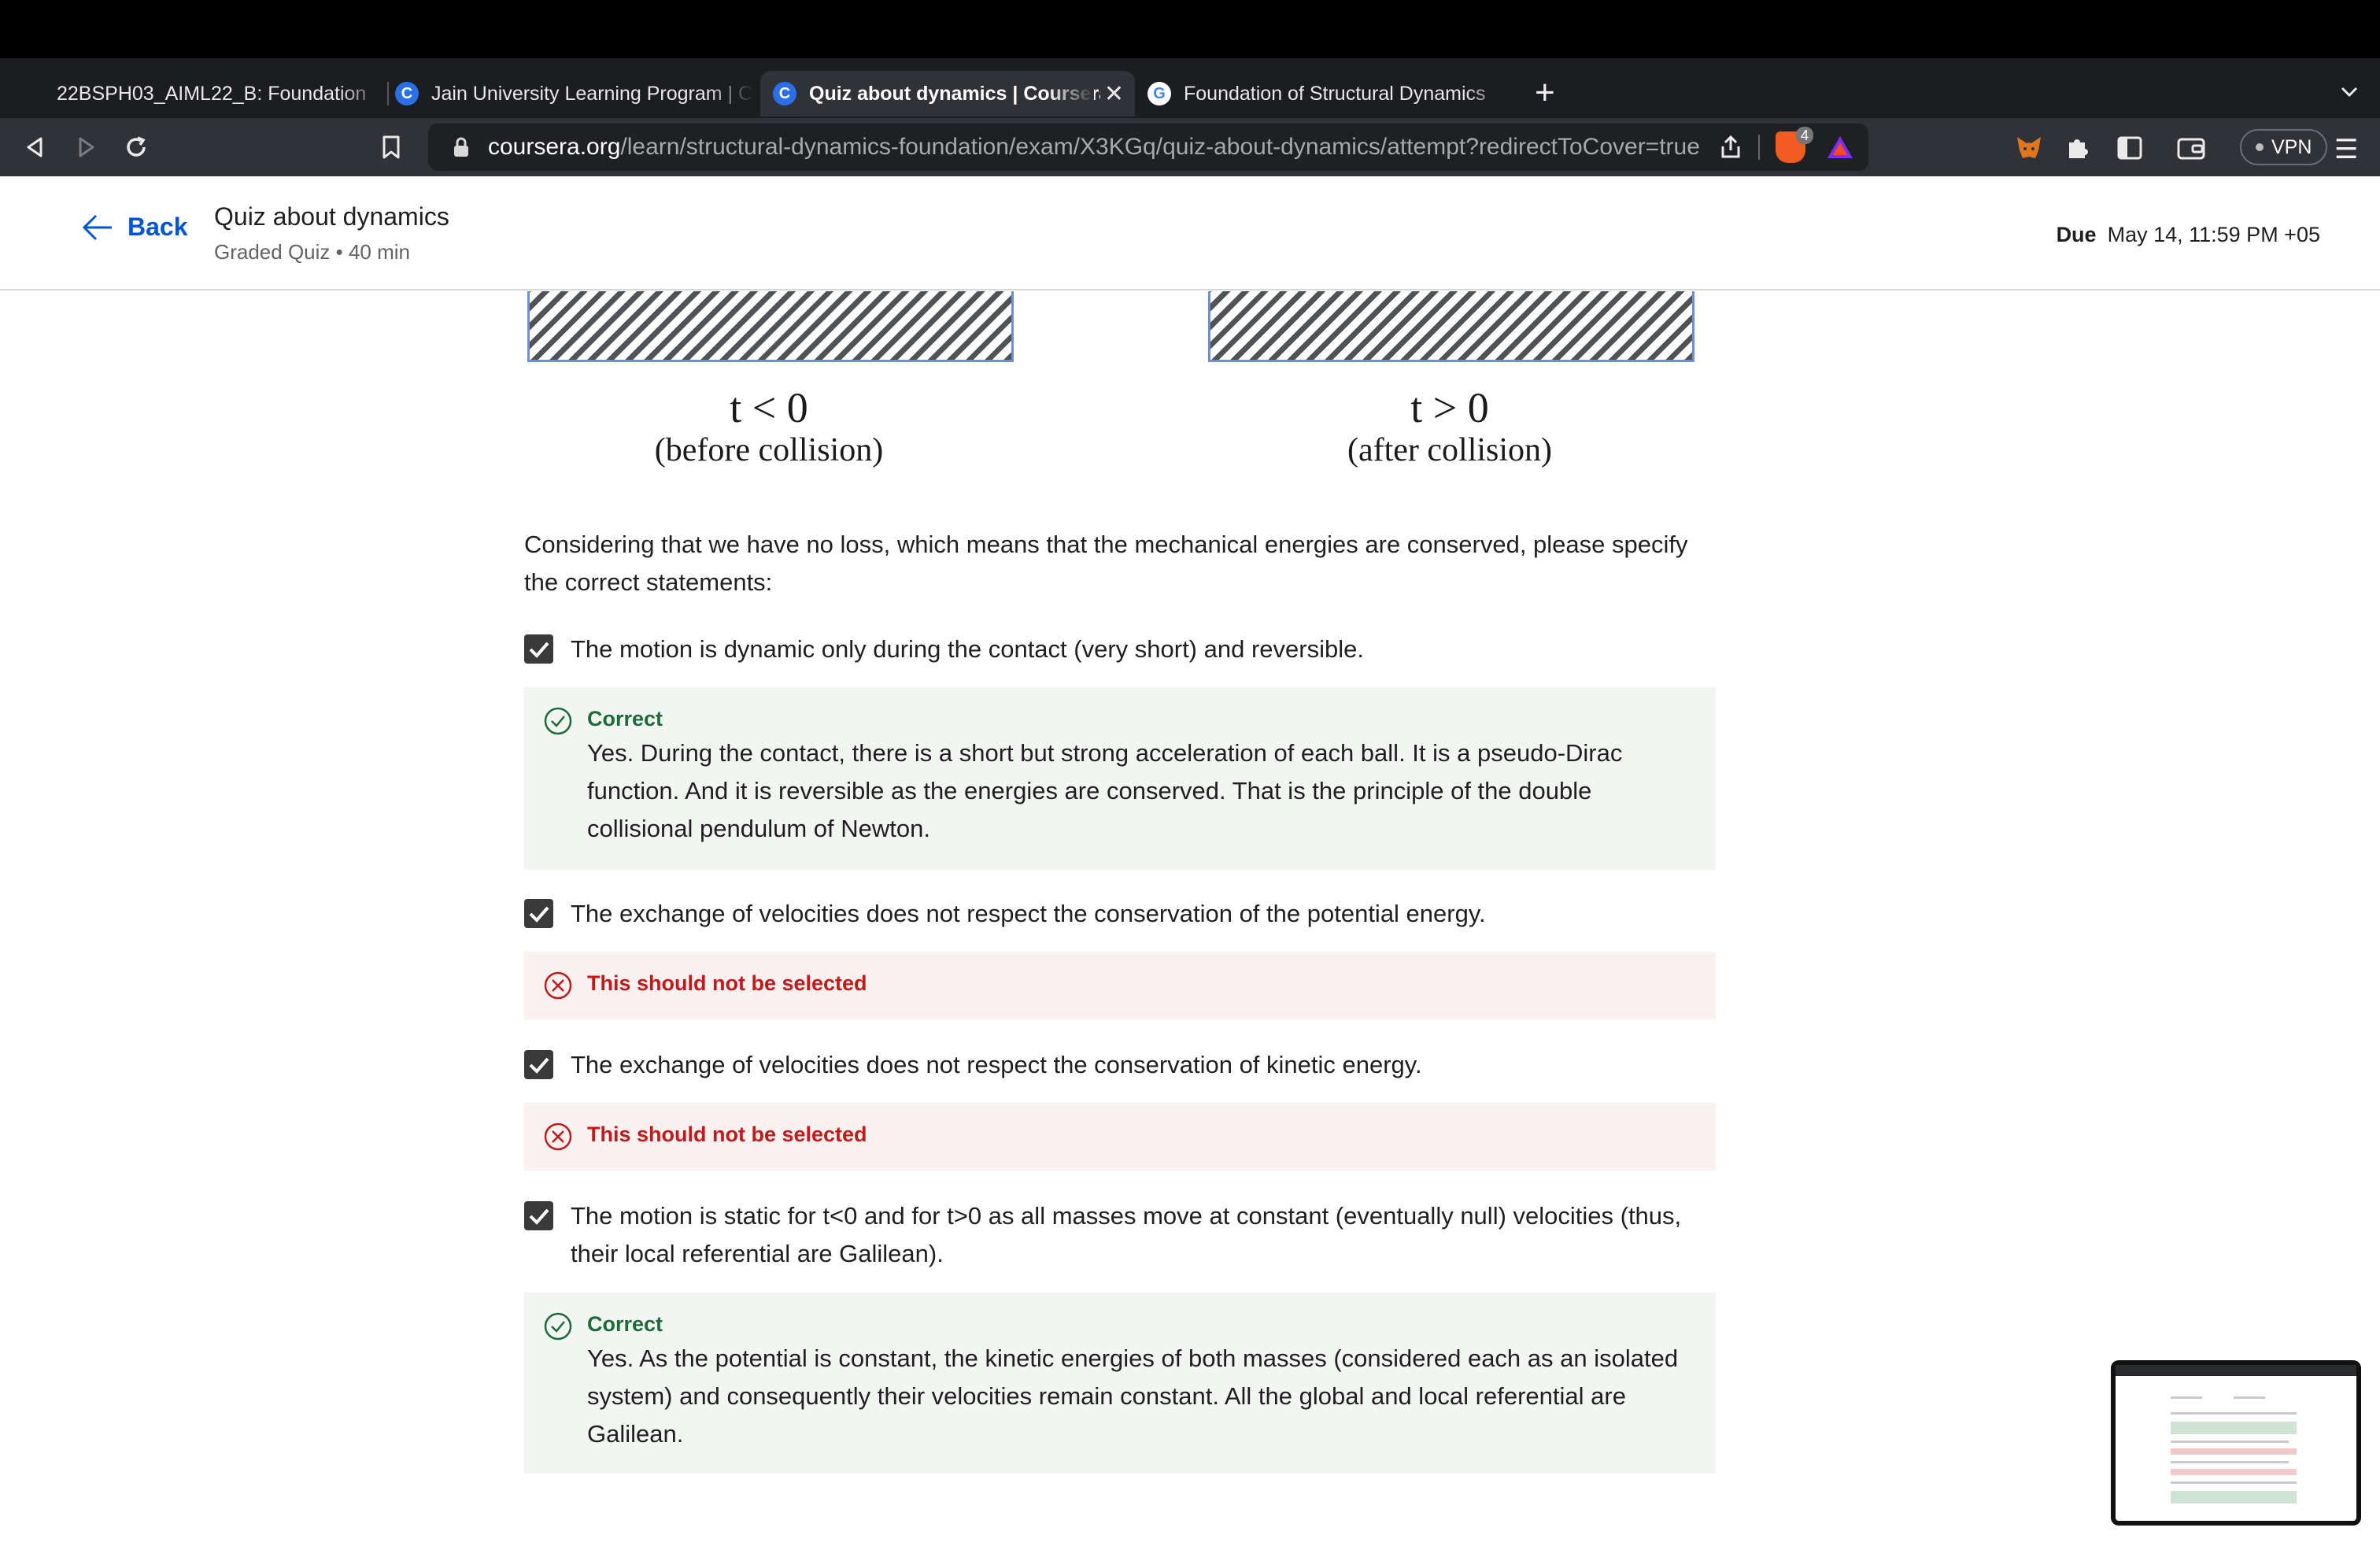 The image size is (2380, 1546). I want to click on close-tab-icon: ✕, so click(1114, 94).